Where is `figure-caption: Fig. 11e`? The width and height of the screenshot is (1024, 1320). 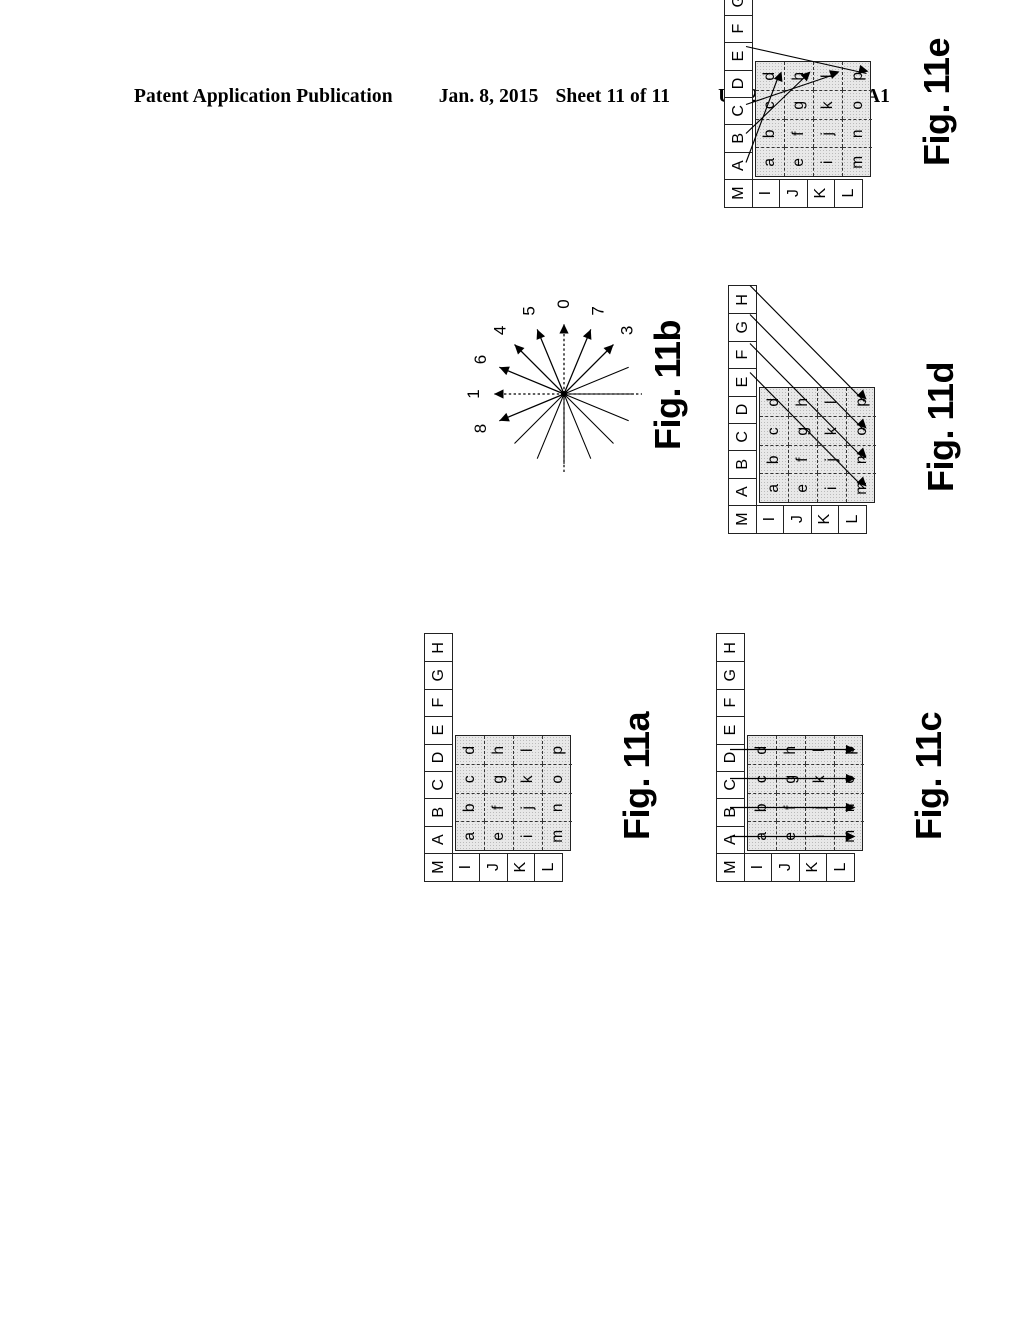
figure-caption: Fig. 11e is located at coordinates (936, 101).